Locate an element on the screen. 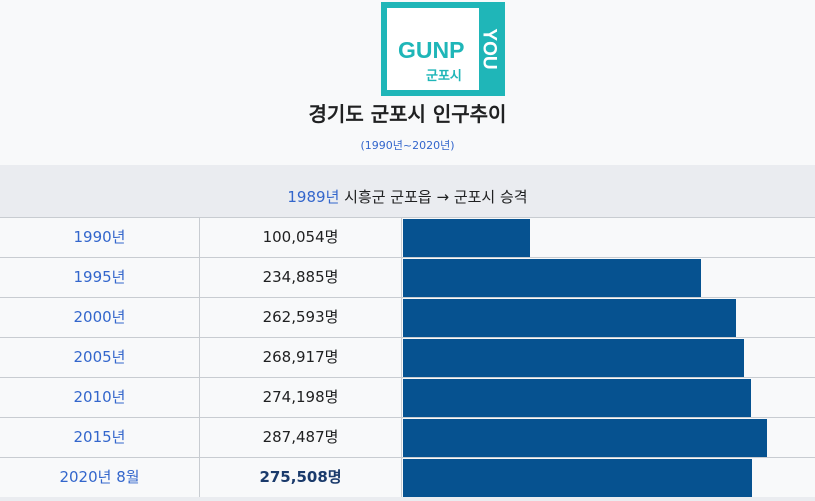 This screenshot has height=501, width=815. population-value: 100,054명 is located at coordinates (301, 237).